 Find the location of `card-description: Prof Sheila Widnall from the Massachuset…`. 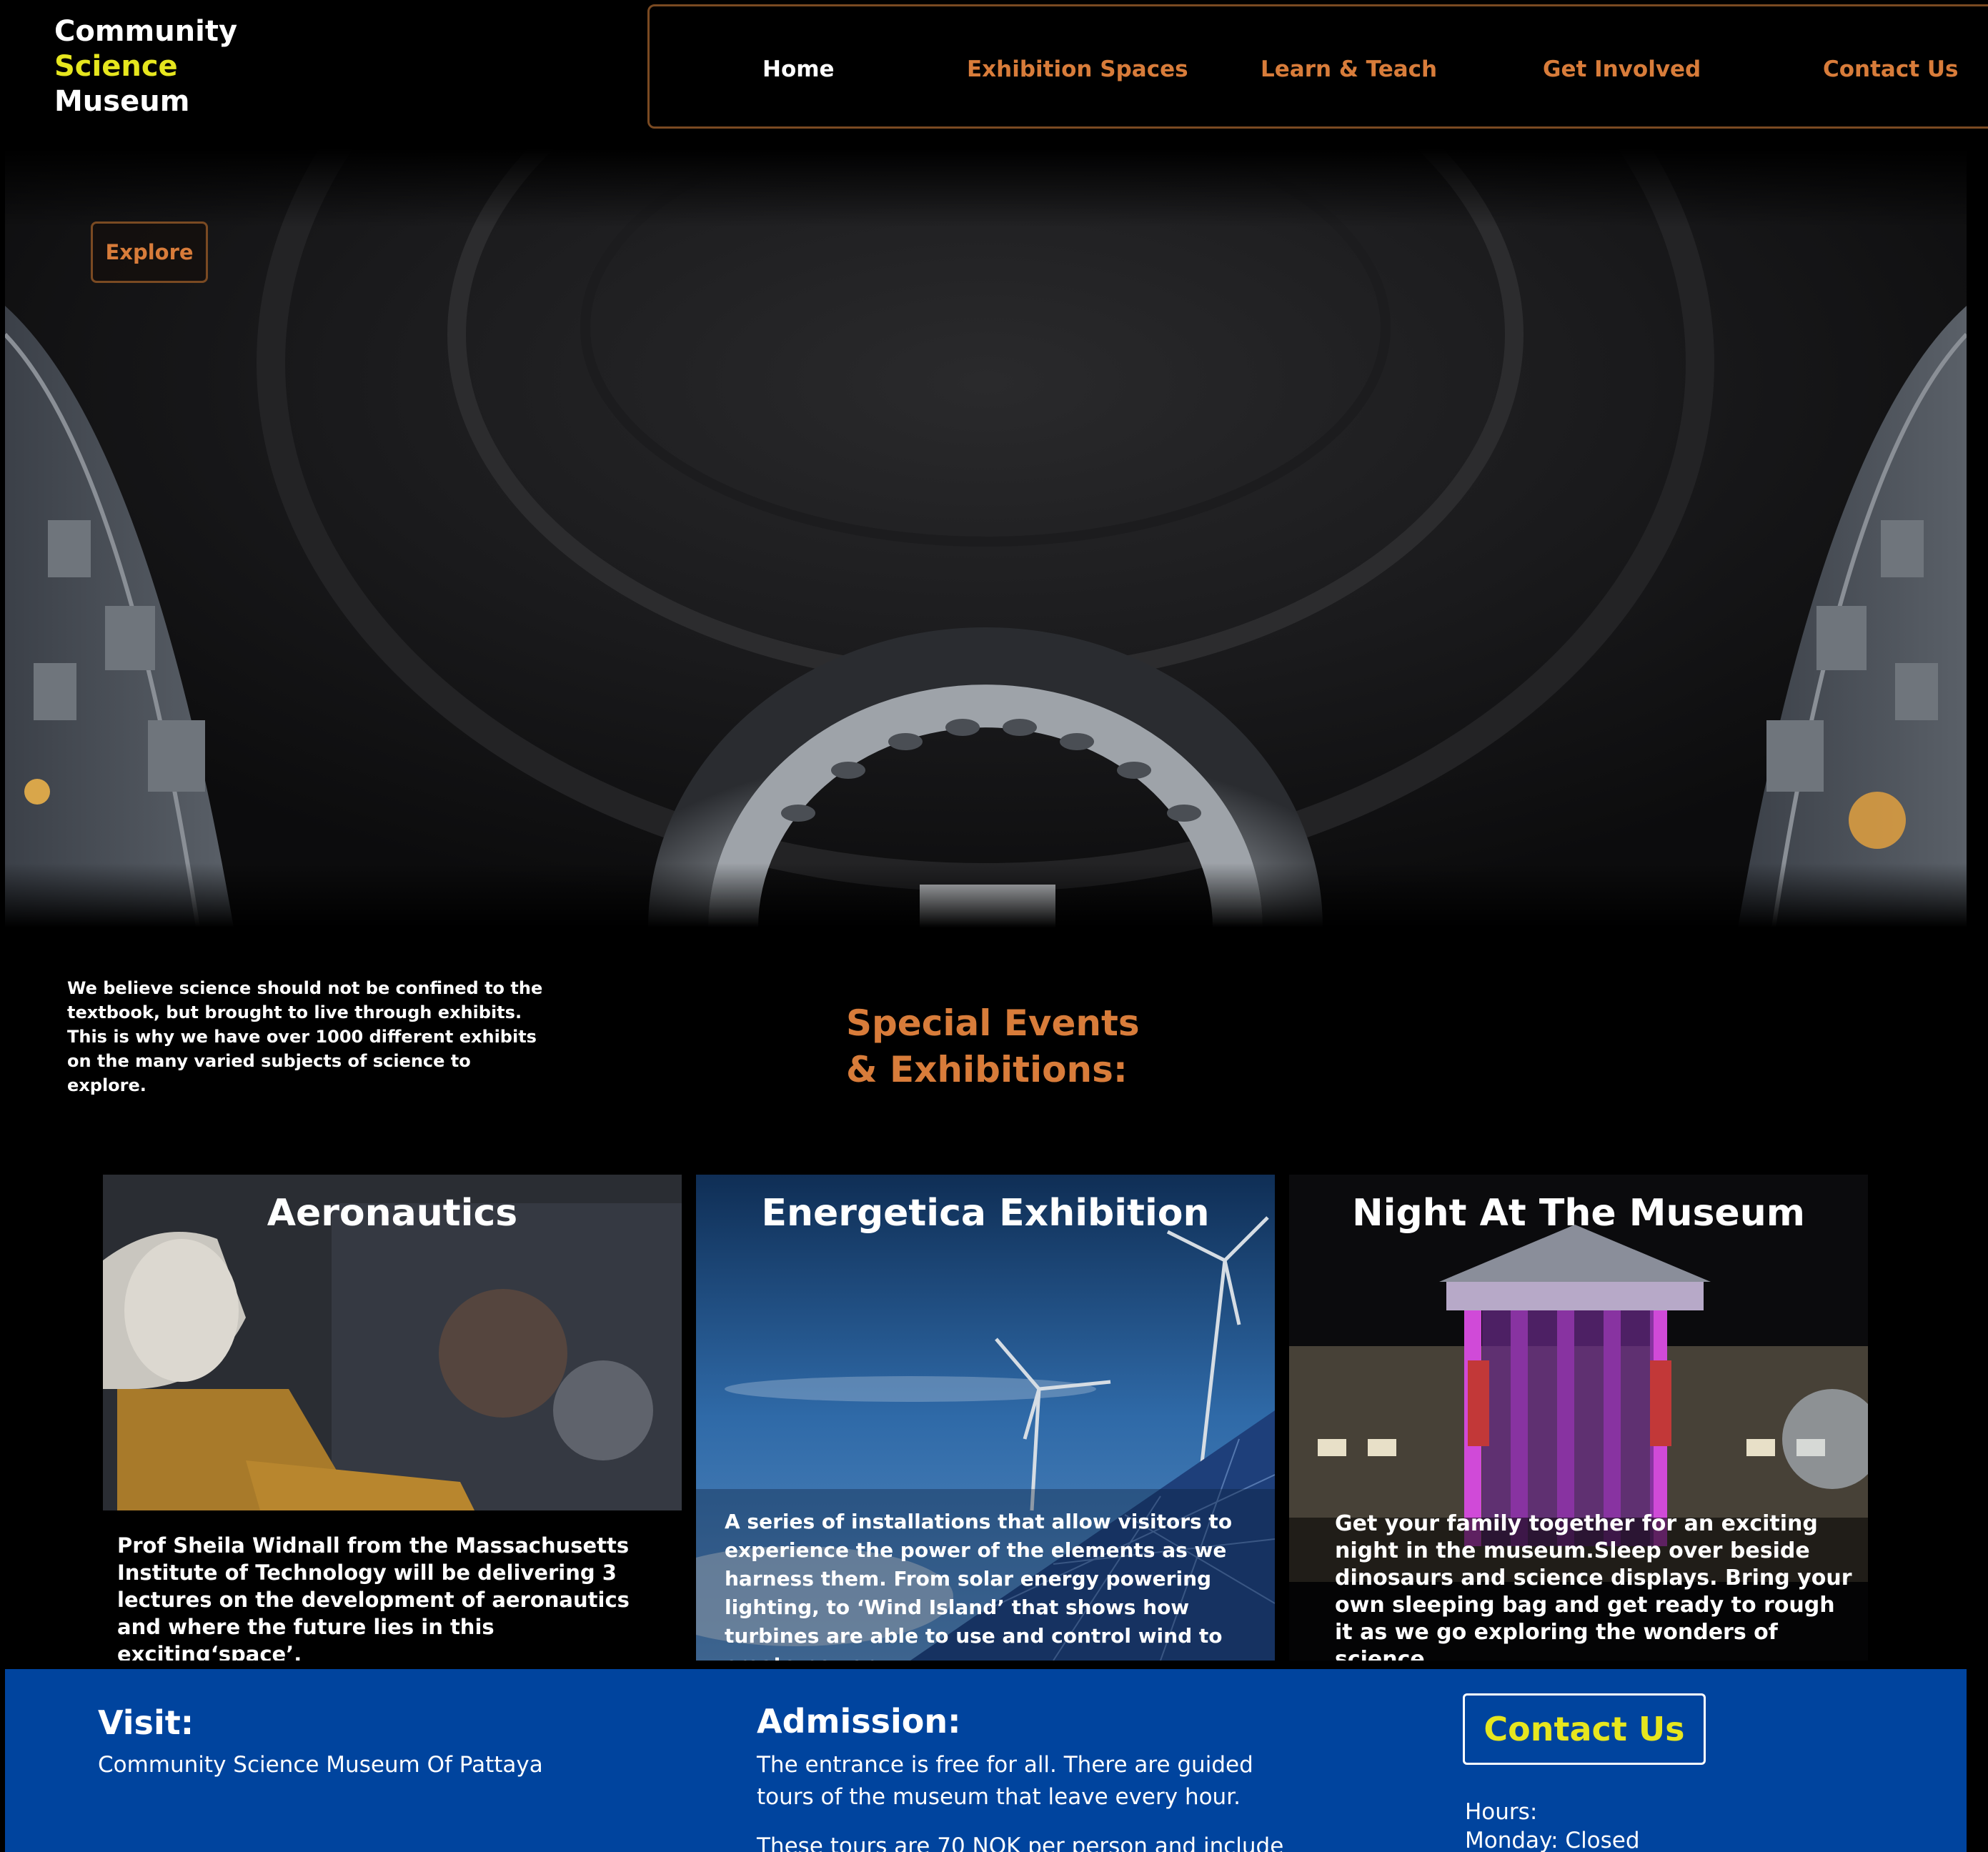

card-description: Prof Sheila Widnall from the Massachuset… is located at coordinates (373, 1597).